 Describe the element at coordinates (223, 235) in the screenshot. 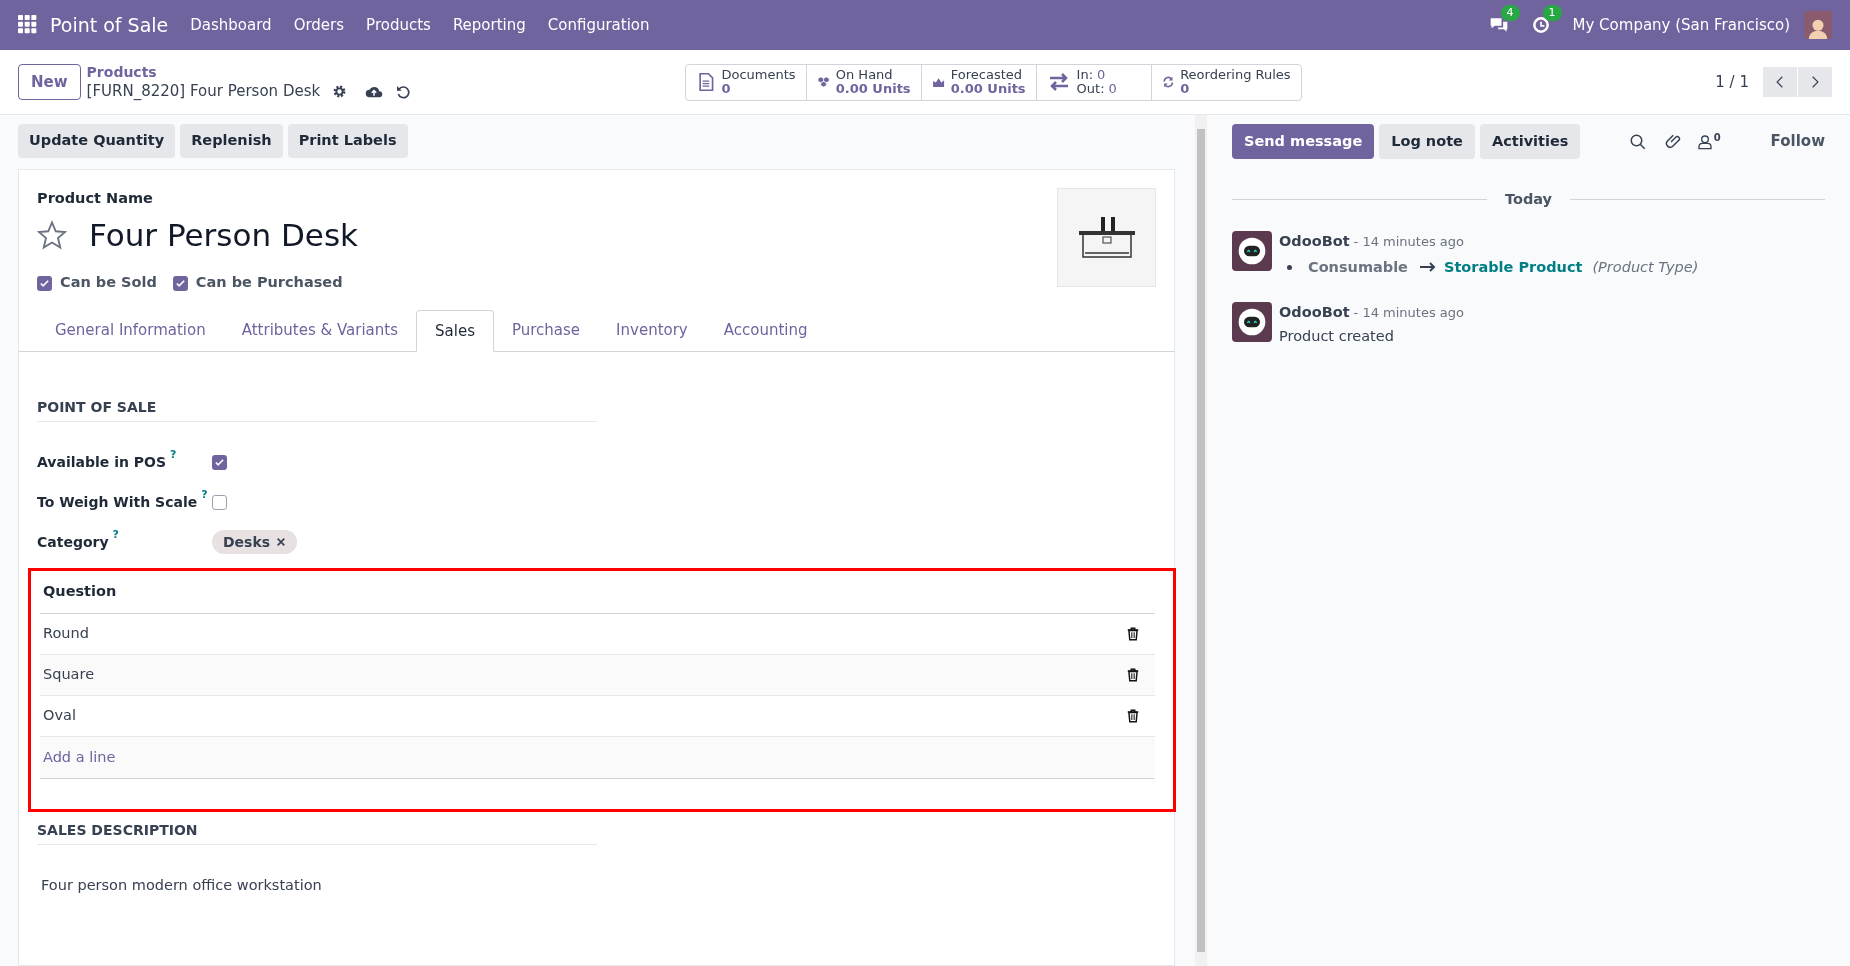

I see `product-name: Four Person Desk` at that location.